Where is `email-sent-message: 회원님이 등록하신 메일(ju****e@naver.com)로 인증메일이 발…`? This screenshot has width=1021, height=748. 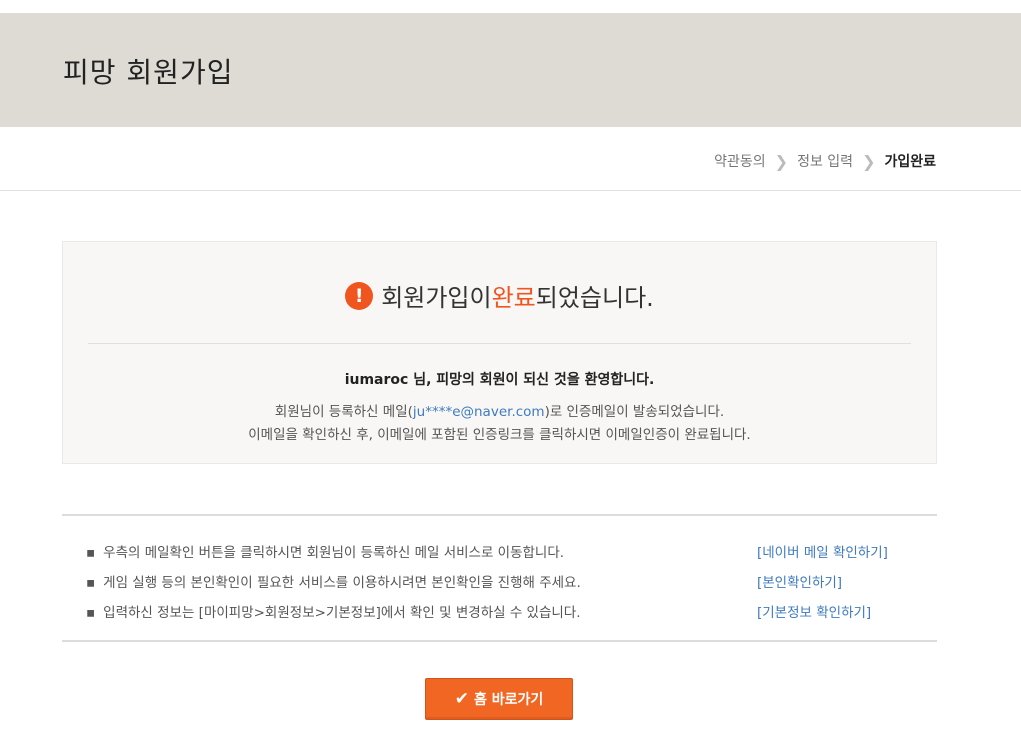 email-sent-message: 회원님이 등록하신 메일(ju****e@naver.com)로 인증메일이 발… is located at coordinates (499, 410).